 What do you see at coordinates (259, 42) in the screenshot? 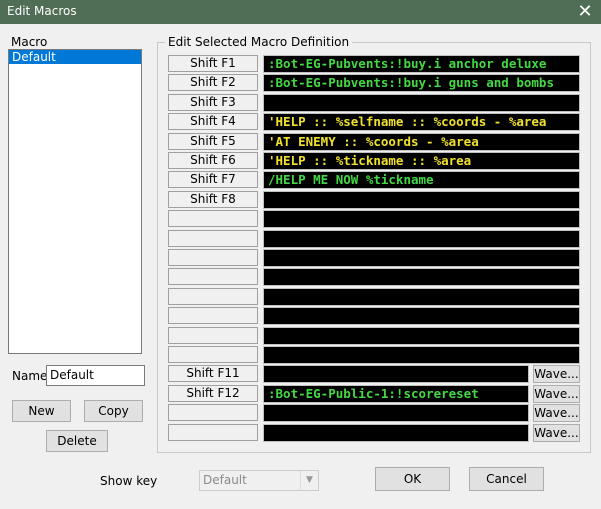
I see `macro-definition-label: Edit Selected Macro Definition` at bounding box center [259, 42].